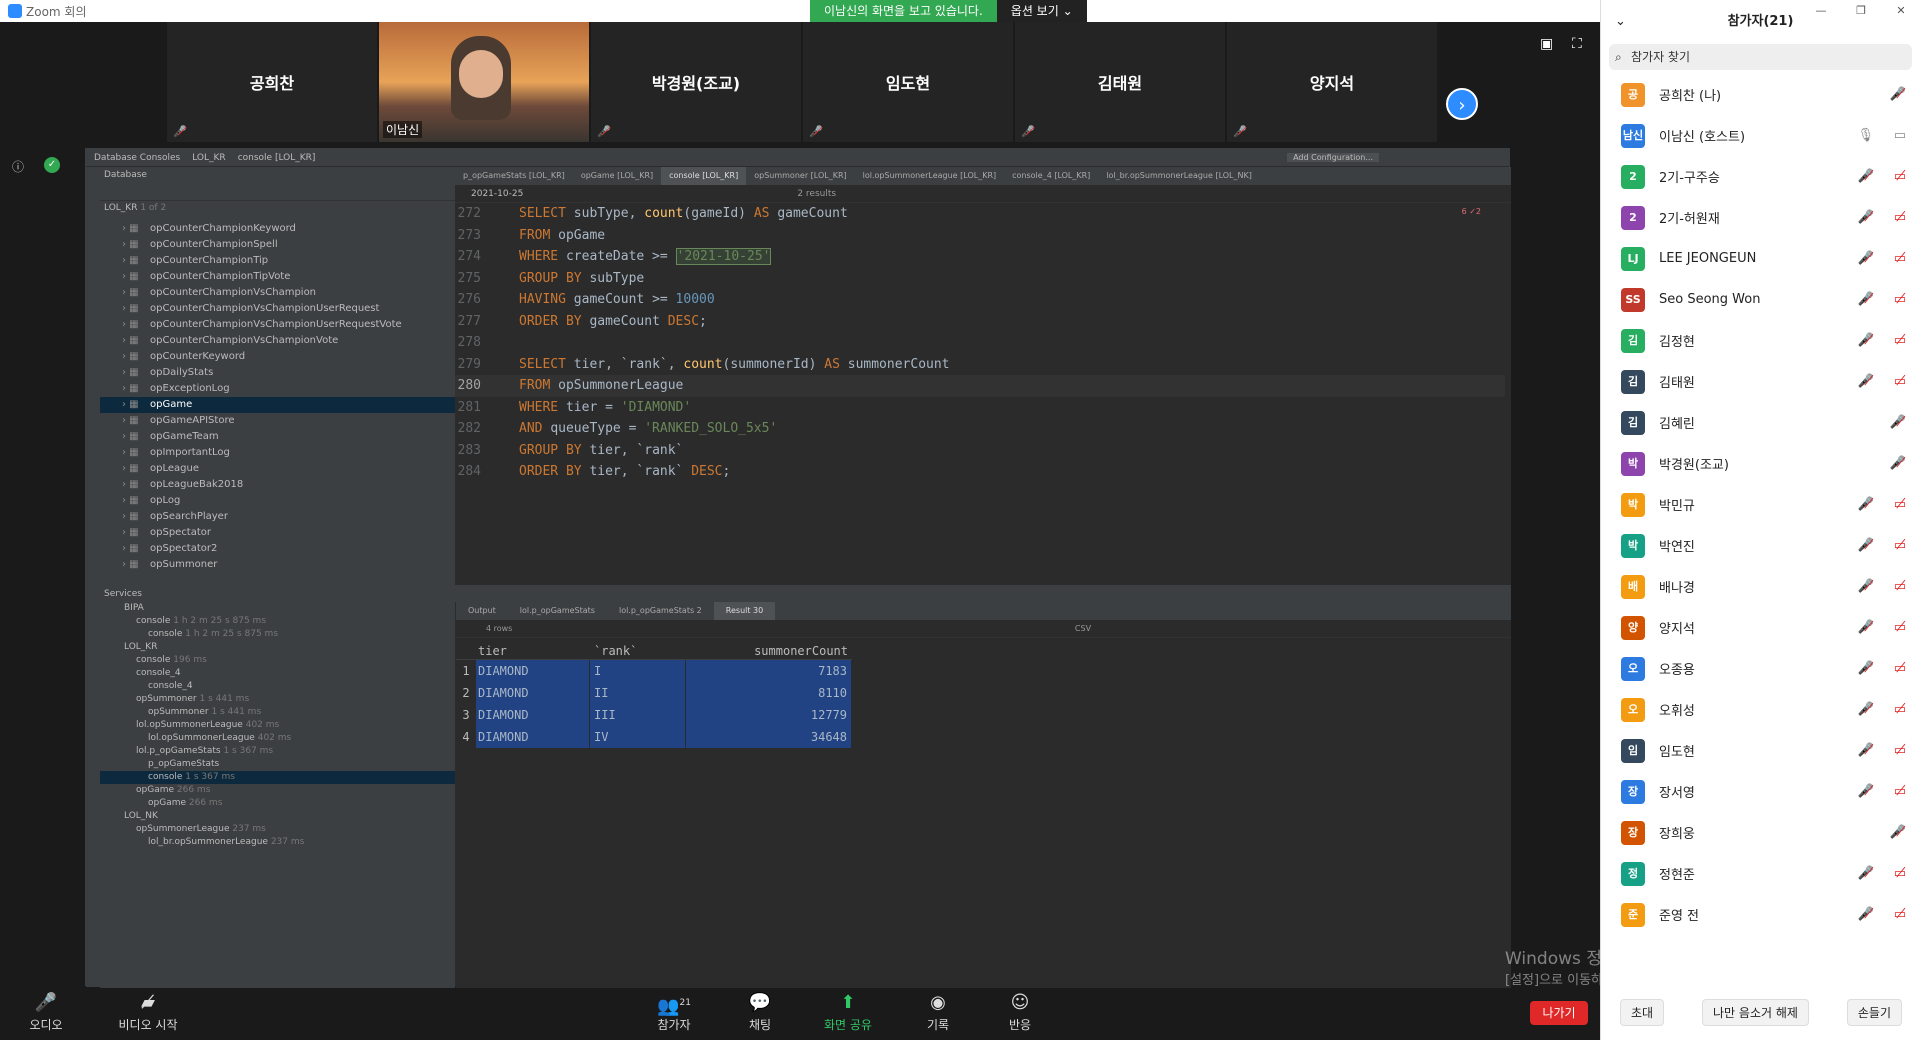 This screenshot has width=1920, height=1040. Describe the element at coordinates (497, 193) in the screenshot. I see `search-input: 2021-10-25` at that location.